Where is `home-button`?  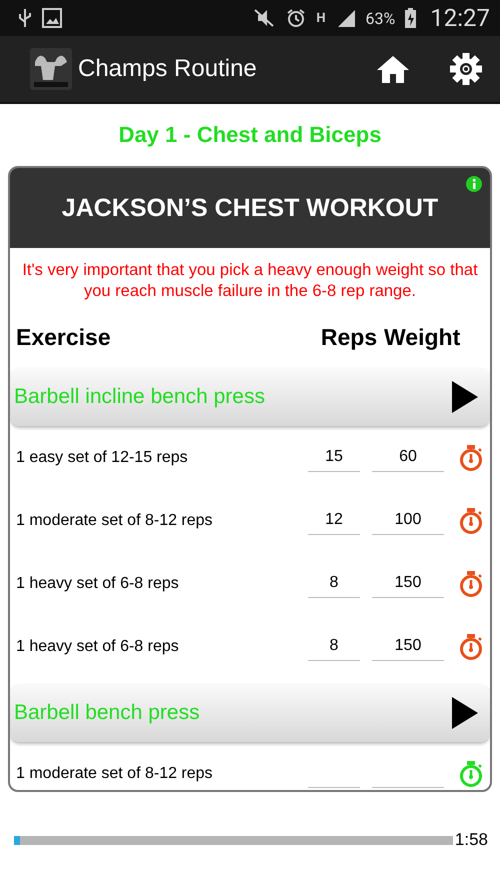
home-button is located at coordinates (393, 69).